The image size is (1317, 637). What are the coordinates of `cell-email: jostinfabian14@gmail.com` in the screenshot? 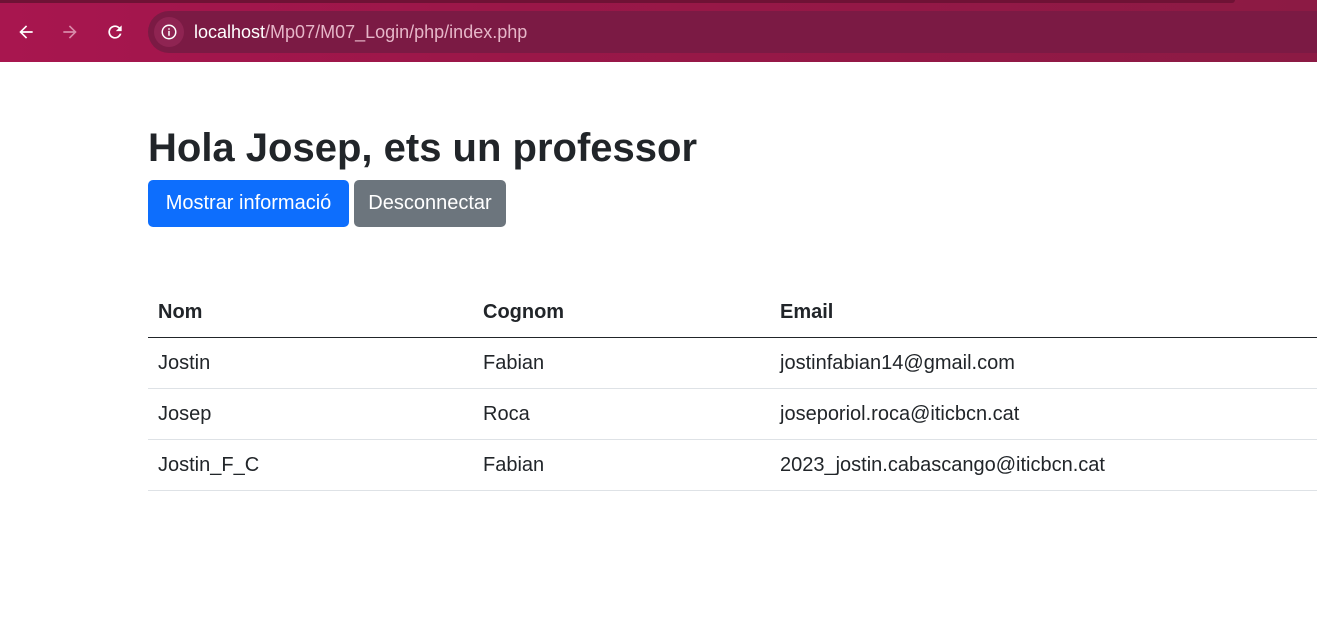 It's located at (1043, 363).